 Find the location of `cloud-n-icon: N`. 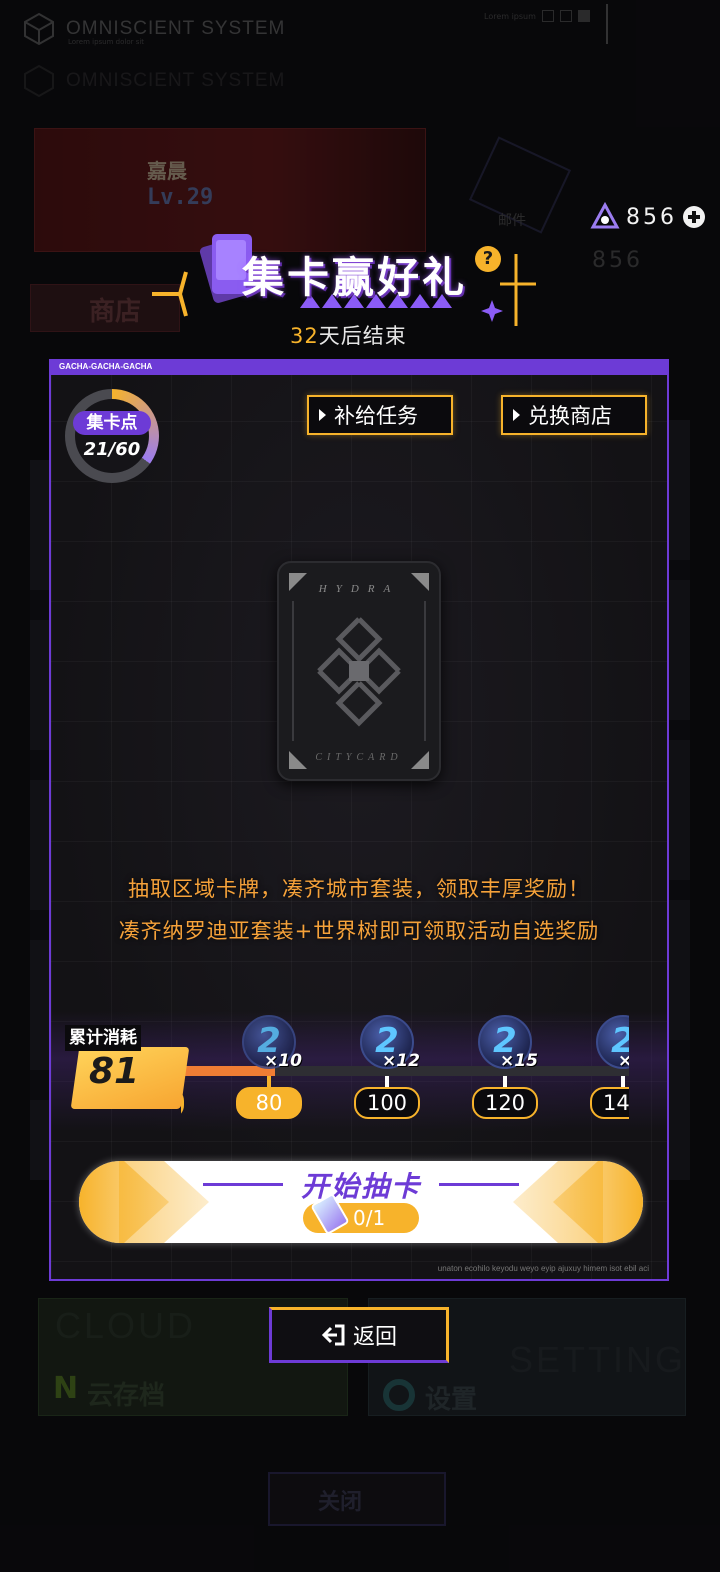

cloud-n-icon: N is located at coordinates (66, 1388).